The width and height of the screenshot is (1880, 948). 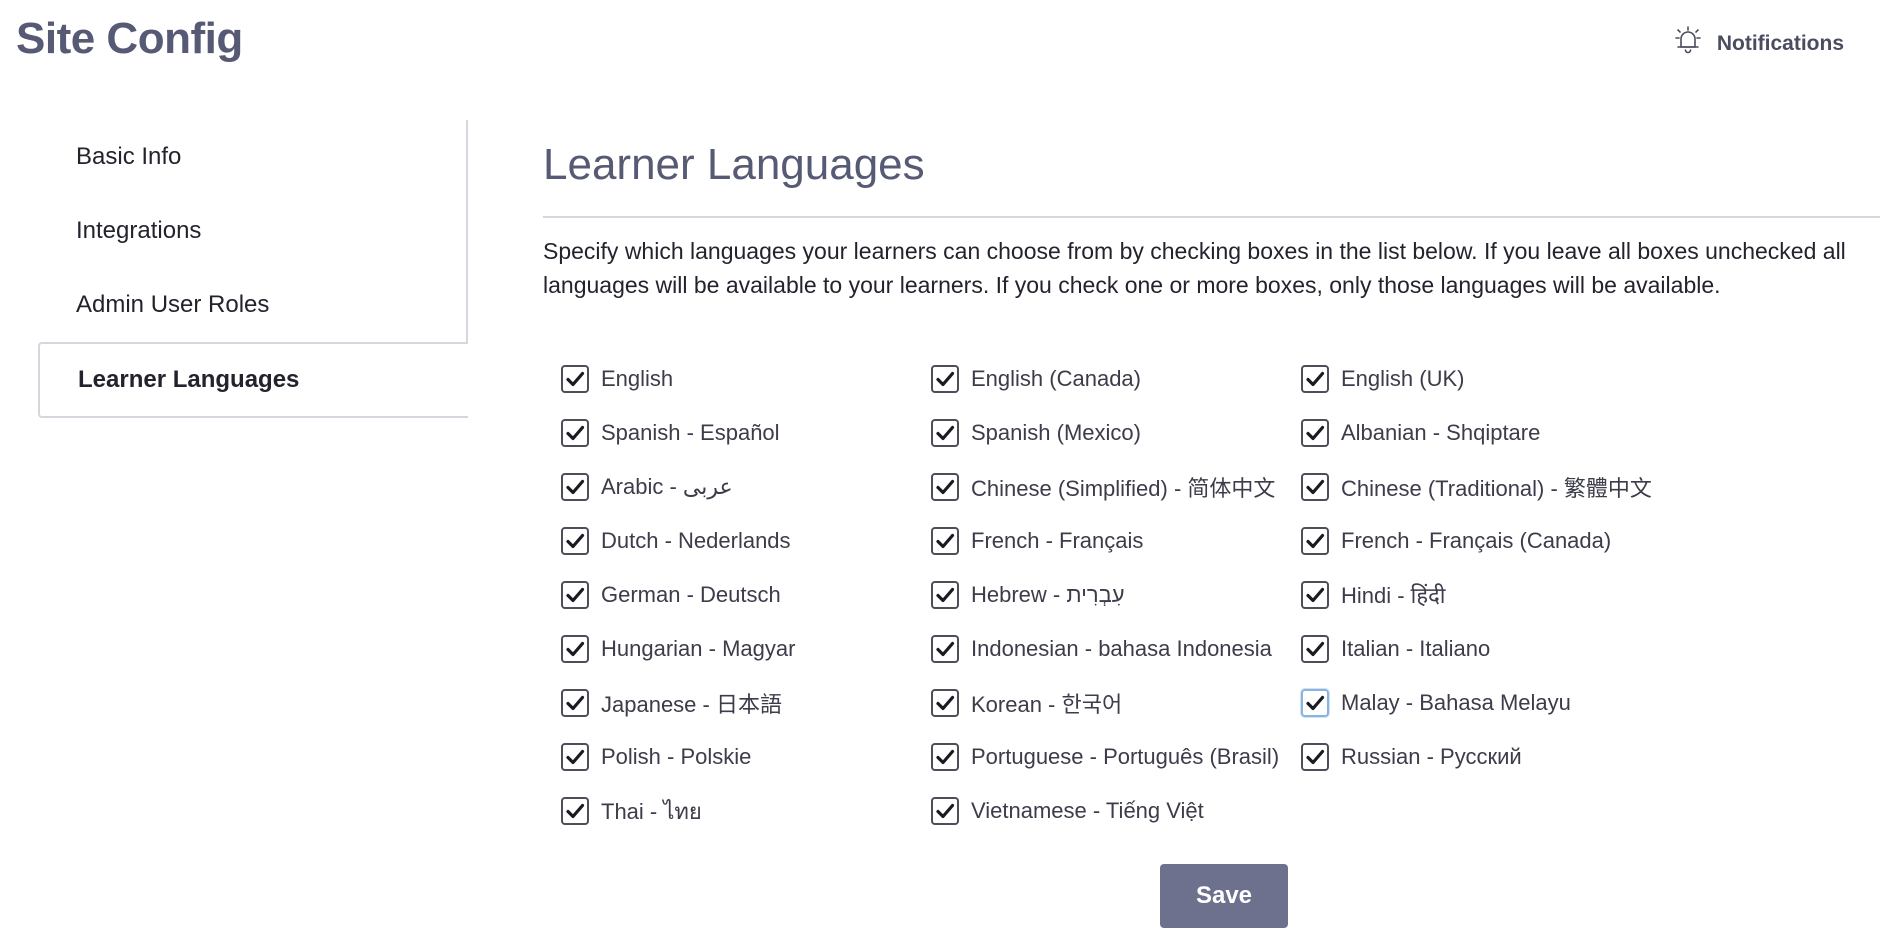 I want to click on language-option: French - Français (Canada), so click(x=1486, y=541).